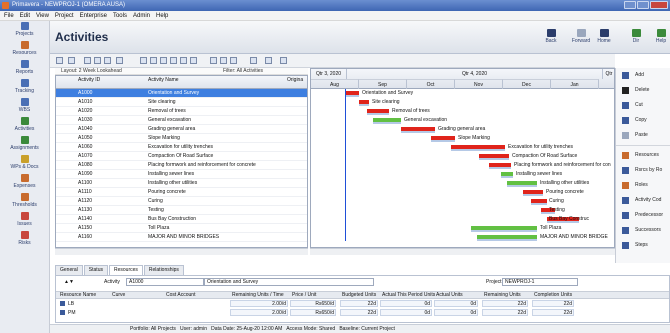  Describe the element at coordinates (153, 60) in the screenshot. I see `level-icon` at that location.